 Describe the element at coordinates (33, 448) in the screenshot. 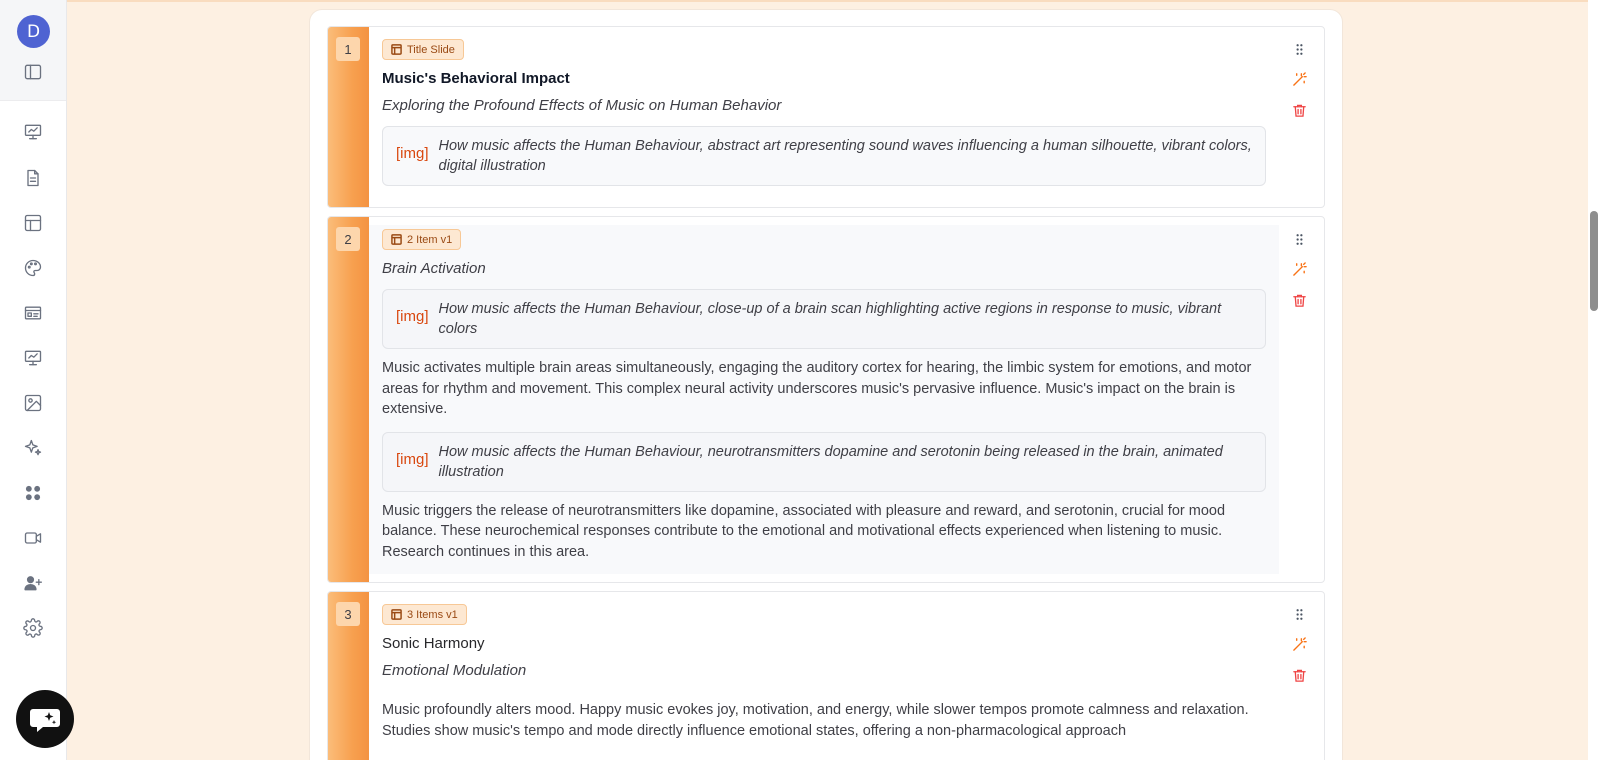

I see `sparkles-icon` at that location.